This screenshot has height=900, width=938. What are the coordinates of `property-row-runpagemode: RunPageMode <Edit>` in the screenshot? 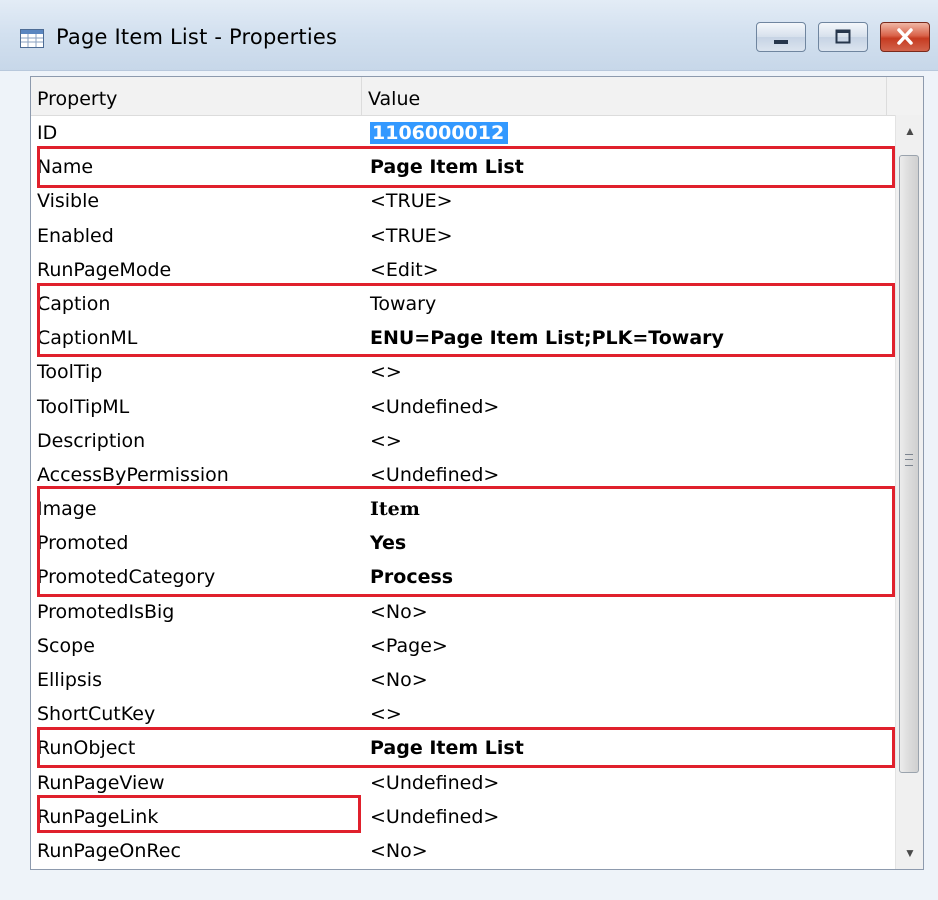 It's located at (461, 269).